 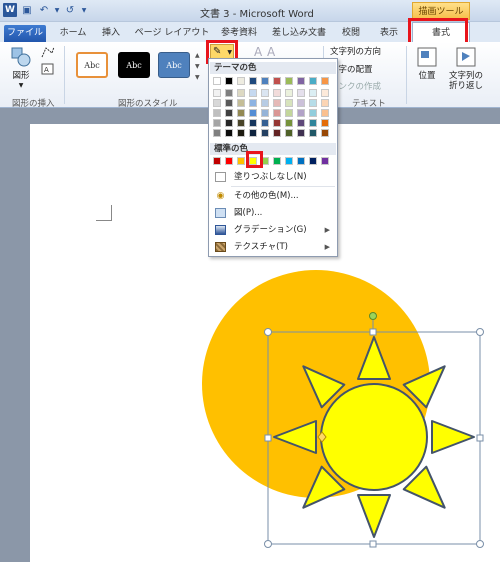 What do you see at coordinates (220, 213) in the screenshot?
I see `picture-icon` at bounding box center [220, 213].